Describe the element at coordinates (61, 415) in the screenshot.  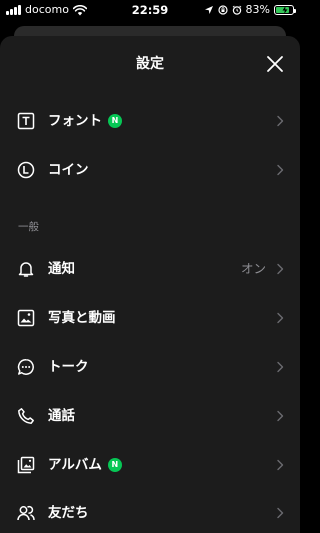
I see `settings-item-label: 通話` at that location.